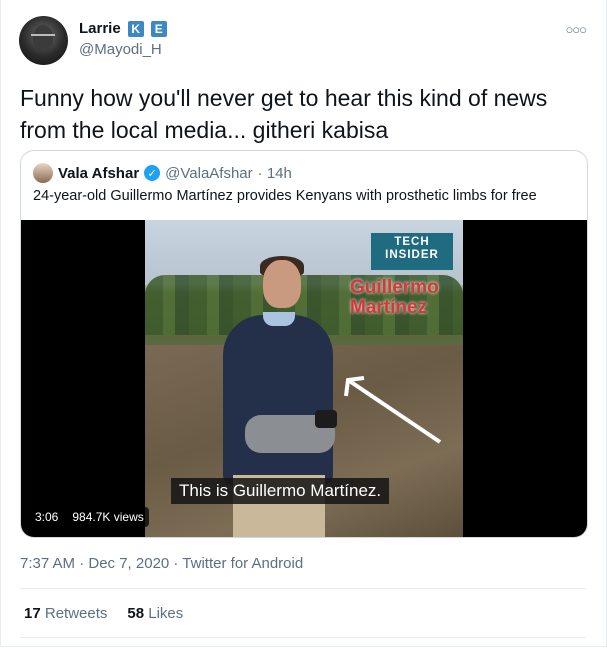 Image resolution: width=607 pixels, height=648 pixels. Describe the element at coordinates (412, 255) in the screenshot. I see `brand-line2: INSIDER` at that location.